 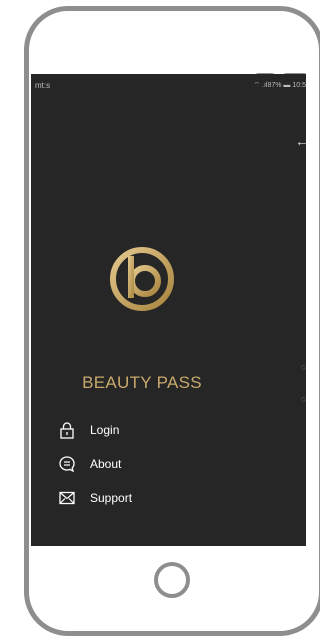 I want to click on password-field-icon: ◌, so click(x=303, y=399).